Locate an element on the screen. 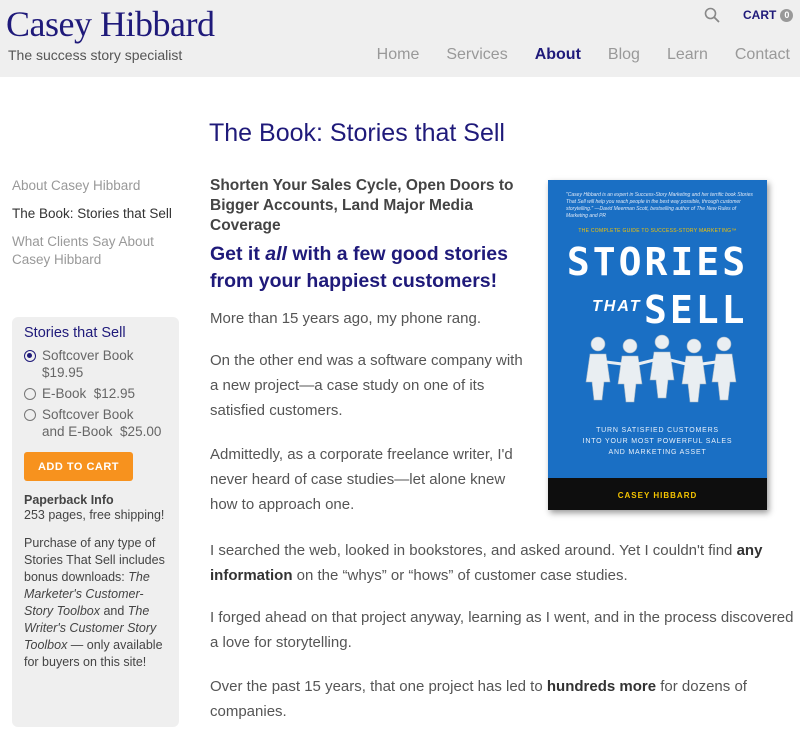 This screenshot has width=800, height=737. option-ebook: E-Book $12.95 is located at coordinates (95, 393).